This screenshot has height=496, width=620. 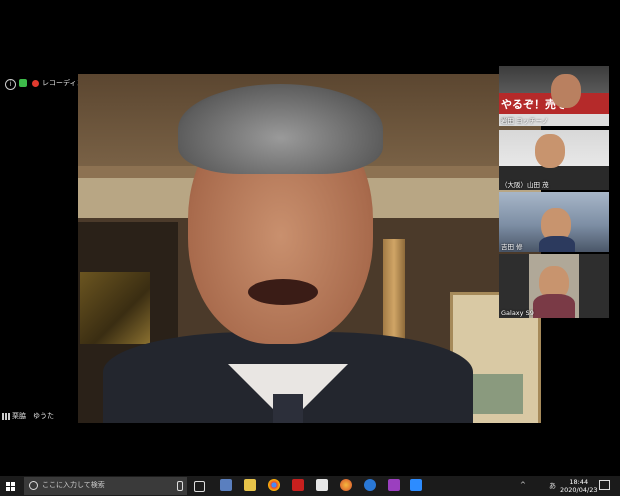 I want to click on chrome-icon, so click(x=274, y=485).